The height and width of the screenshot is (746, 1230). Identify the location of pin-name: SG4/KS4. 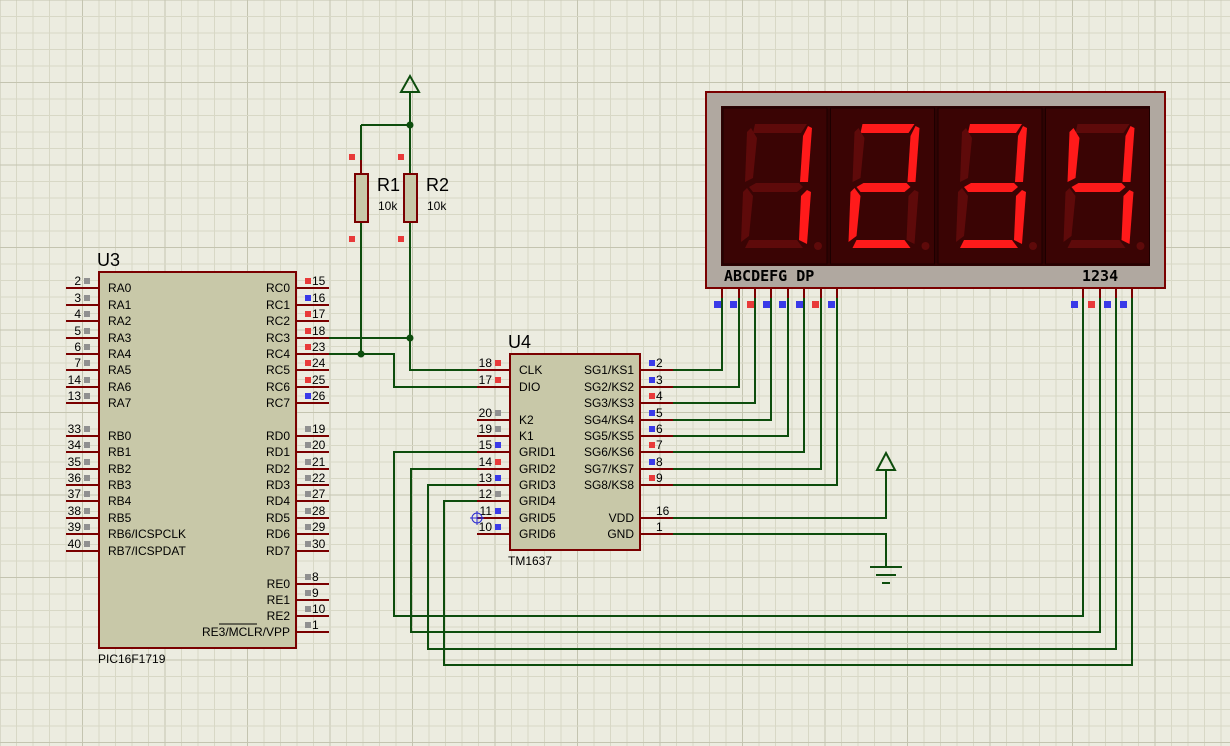
(609, 420).